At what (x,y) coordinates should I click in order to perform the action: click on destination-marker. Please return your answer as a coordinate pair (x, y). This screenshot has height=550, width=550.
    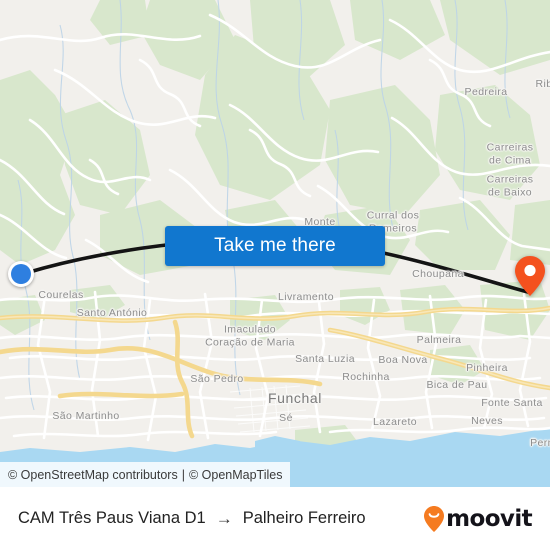
    Looking at the image, I should click on (530, 276).